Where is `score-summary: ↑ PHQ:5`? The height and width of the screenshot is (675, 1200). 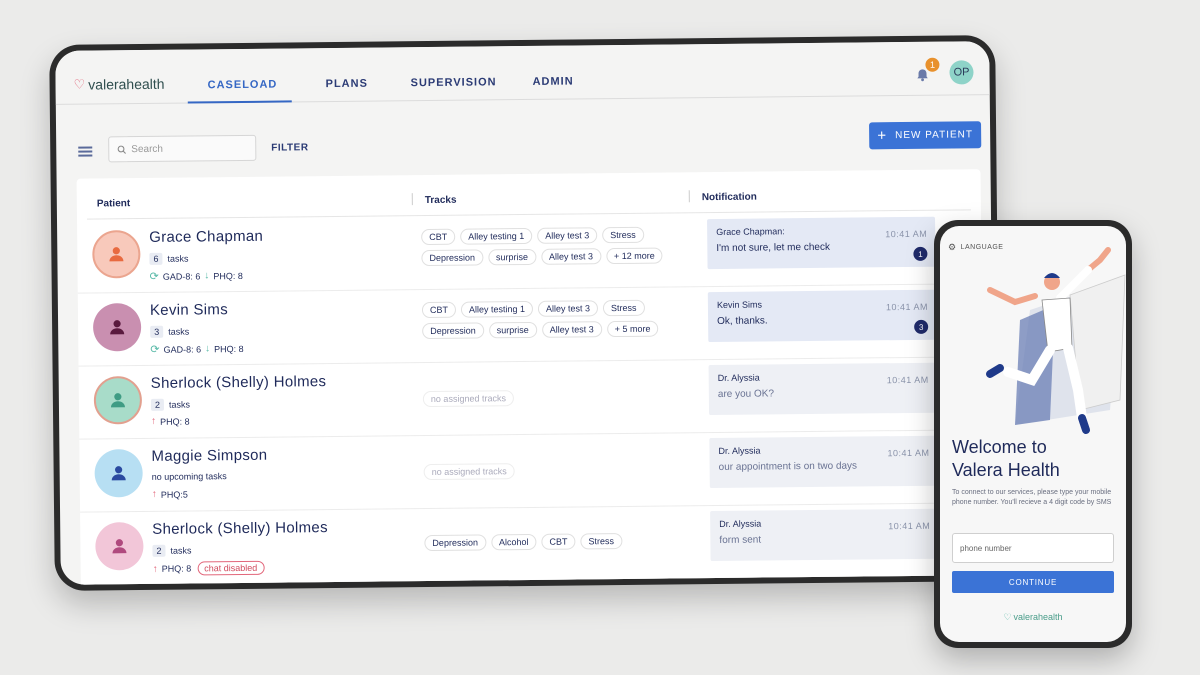 score-summary: ↑ PHQ:5 is located at coordinates (170, 494).